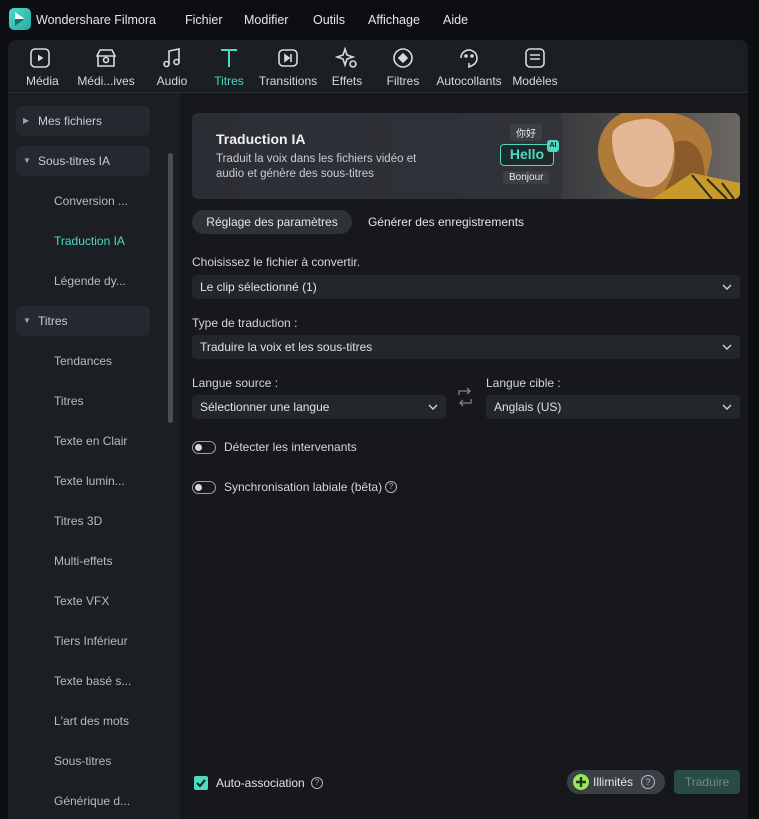 Image resolution: width=759 pixels, height=819 pixels. Describe the element at coordinates (466, 287) in the screenshot. I see `file-select: Le clip sélectionné (1)` at that location.